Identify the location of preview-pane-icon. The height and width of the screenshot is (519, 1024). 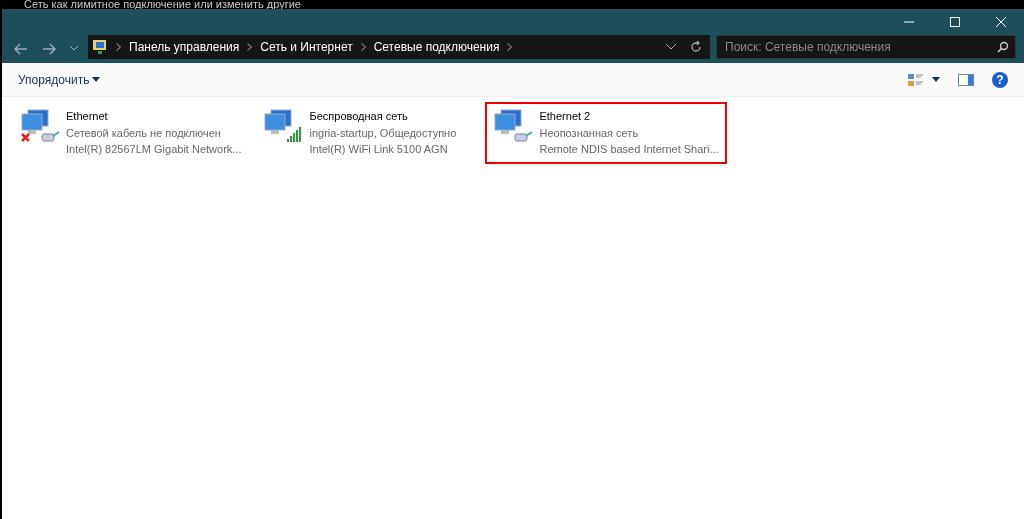
(966, 79).